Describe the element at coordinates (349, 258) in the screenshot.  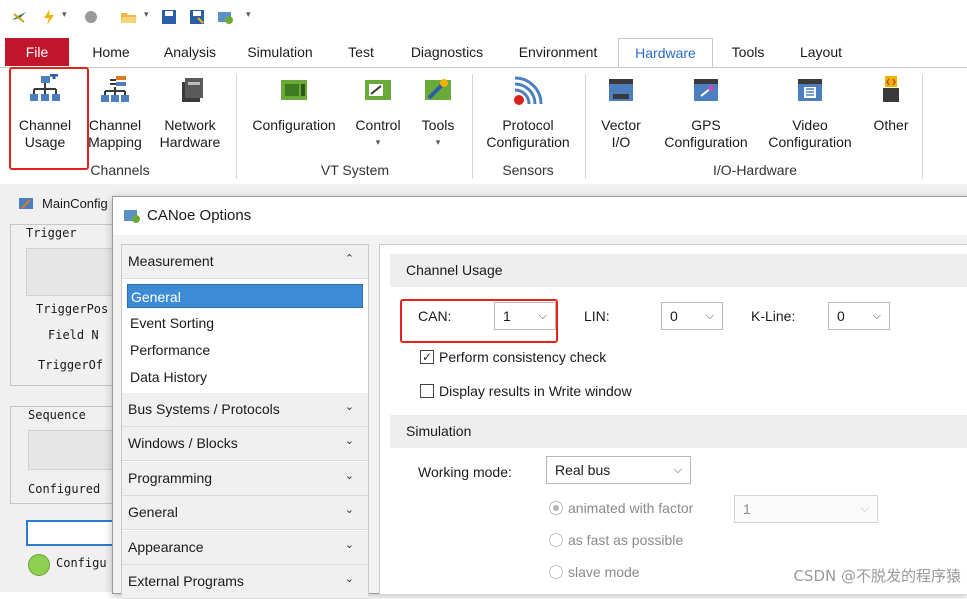
I see `collapse-icon: ⌃` at that location.